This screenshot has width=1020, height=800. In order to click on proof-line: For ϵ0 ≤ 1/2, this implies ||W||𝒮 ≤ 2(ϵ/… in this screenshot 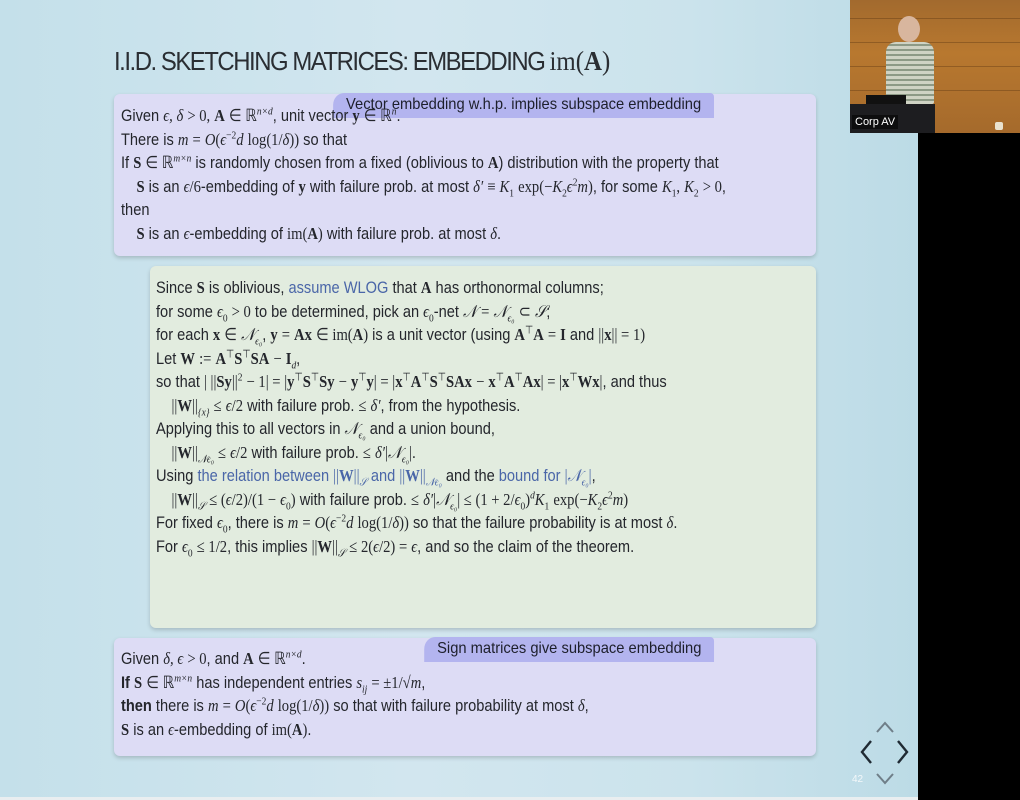, I will do `click(395, 547)`.